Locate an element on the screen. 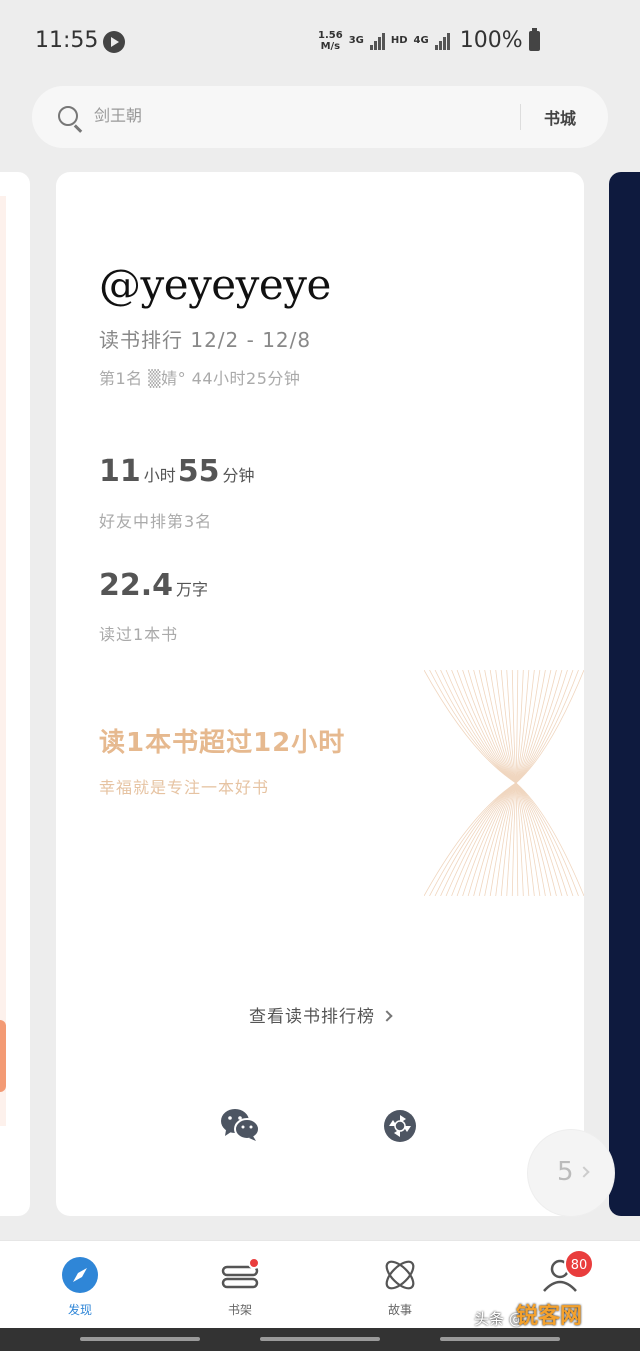 Image resolution: width=640 pixels, height=1351 pixels. status-time: 11:55 is located at coordinates (67, 40).